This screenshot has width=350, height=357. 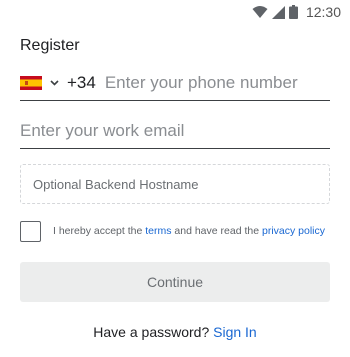 I want to click on terms-link: terms, so click(x=158, y=231).